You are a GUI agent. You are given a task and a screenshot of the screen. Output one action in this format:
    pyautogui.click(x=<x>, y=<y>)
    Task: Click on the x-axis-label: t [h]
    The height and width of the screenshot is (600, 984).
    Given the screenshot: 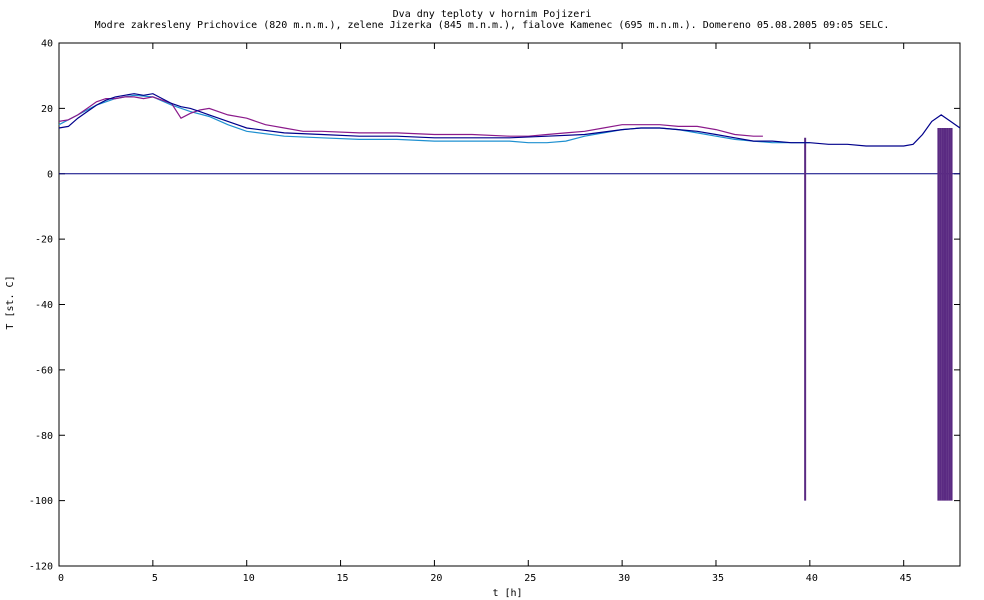 What is the action you would take?
    pyautogui.click(x=507, y=593)
    